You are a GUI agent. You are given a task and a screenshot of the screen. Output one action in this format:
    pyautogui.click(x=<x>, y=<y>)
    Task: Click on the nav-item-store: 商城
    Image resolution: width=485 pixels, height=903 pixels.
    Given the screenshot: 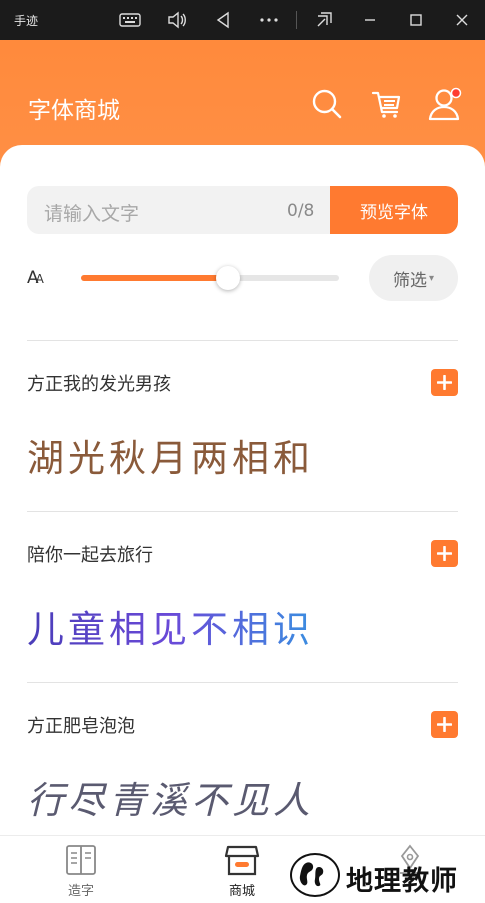 What is the action you would take?
    pyautogui.click(x=242, y=869)
    